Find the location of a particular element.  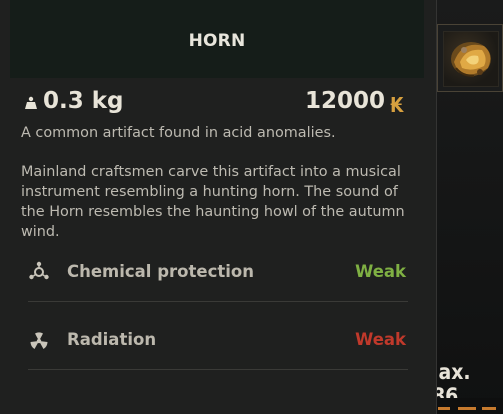

stat-row-radiation: Radiation Weak is located at coordinates (218, 341).